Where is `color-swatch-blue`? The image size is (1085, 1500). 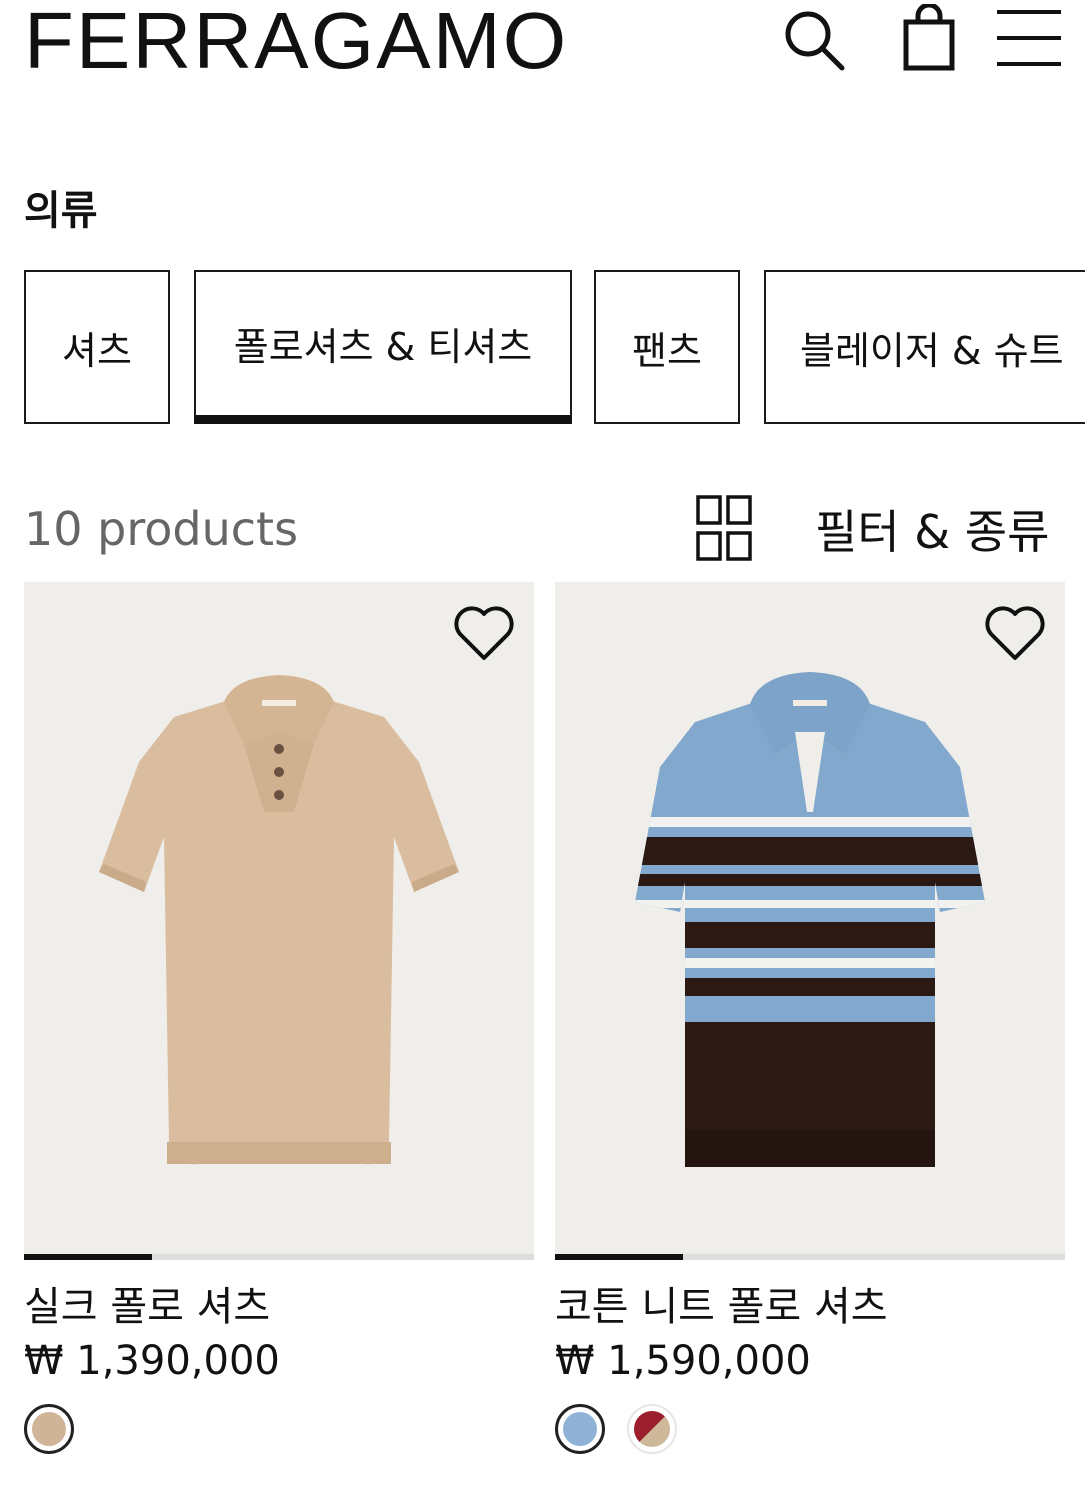
color-swatch-blue is located at coordinates (580, 1429).